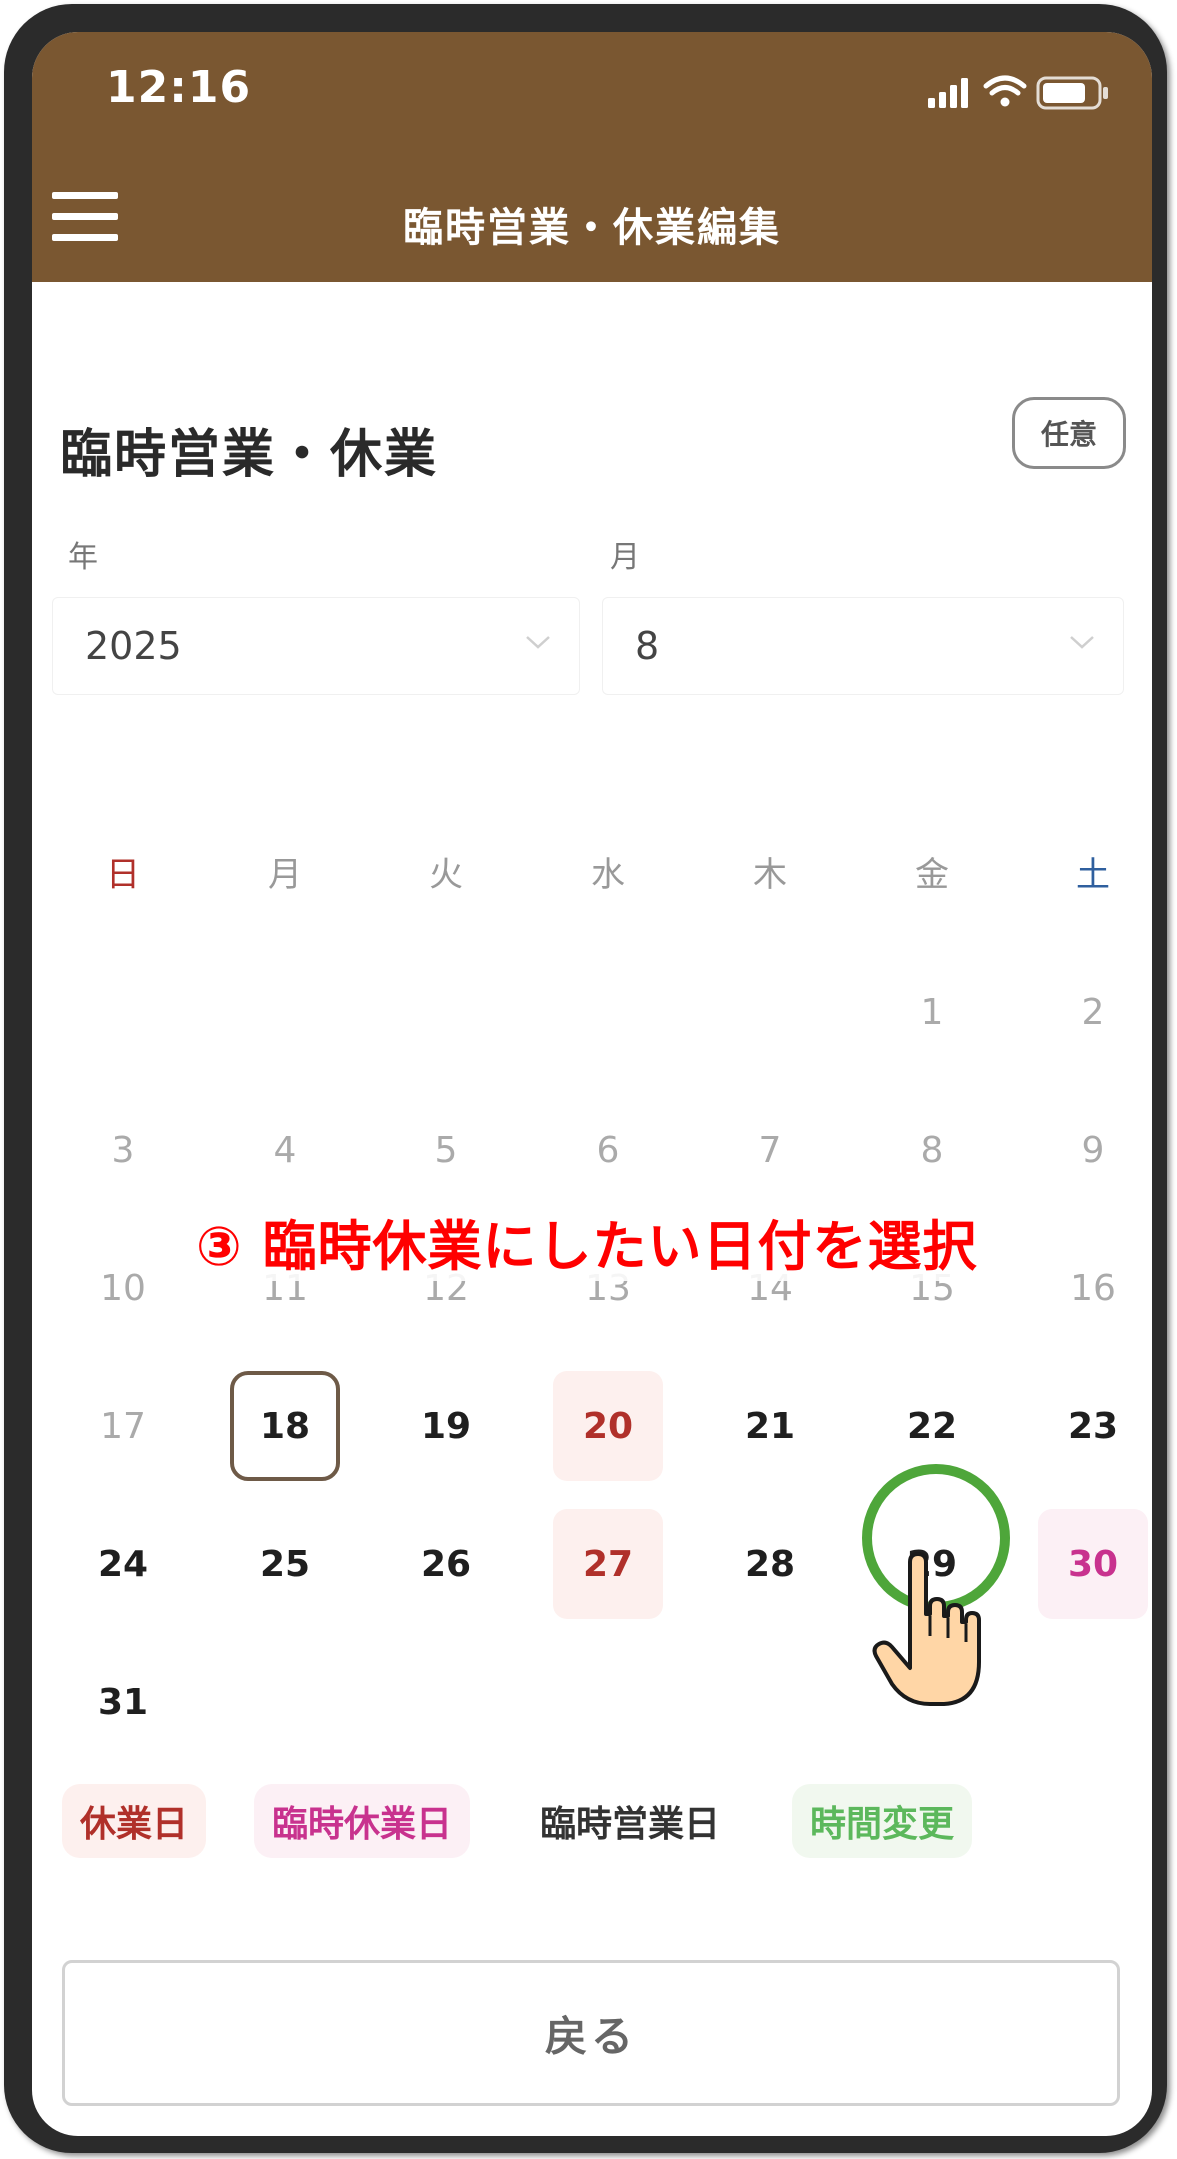 This screenshot has width=1177, height=2159. I want to click on status-icons, so click(1023, 94).